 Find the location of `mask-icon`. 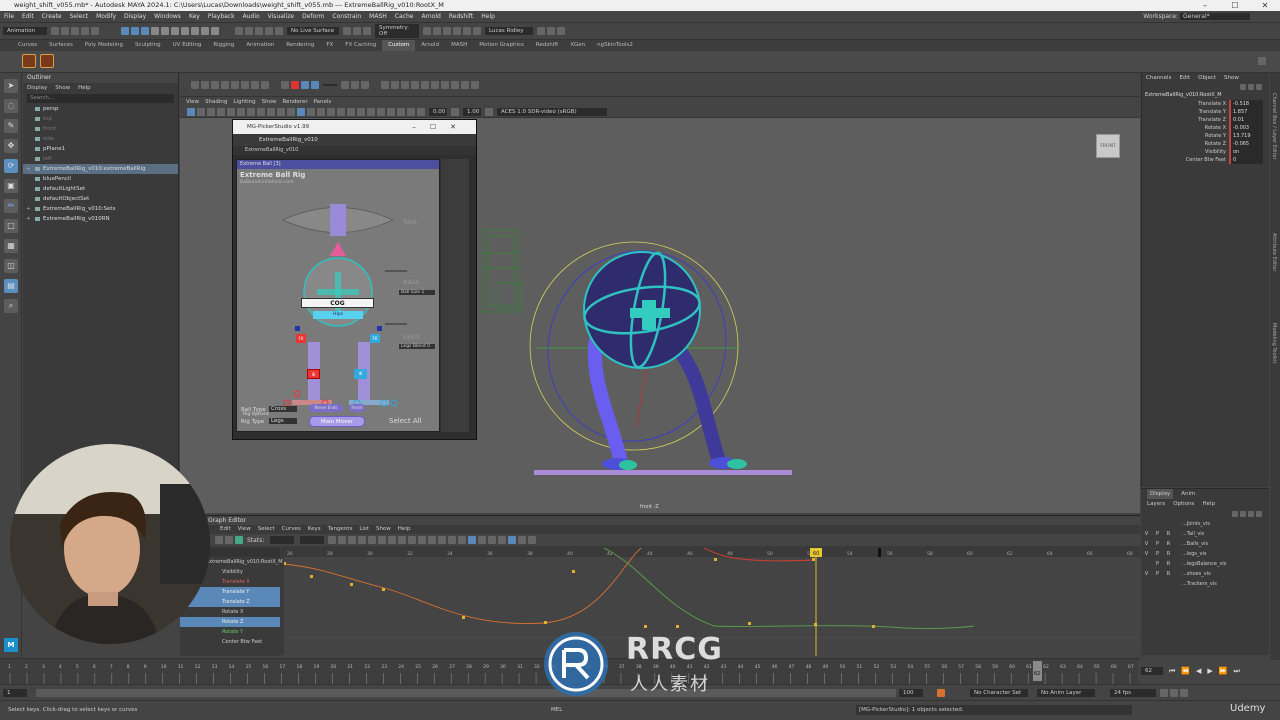

mask-icon is located at coordinates (155, 31).